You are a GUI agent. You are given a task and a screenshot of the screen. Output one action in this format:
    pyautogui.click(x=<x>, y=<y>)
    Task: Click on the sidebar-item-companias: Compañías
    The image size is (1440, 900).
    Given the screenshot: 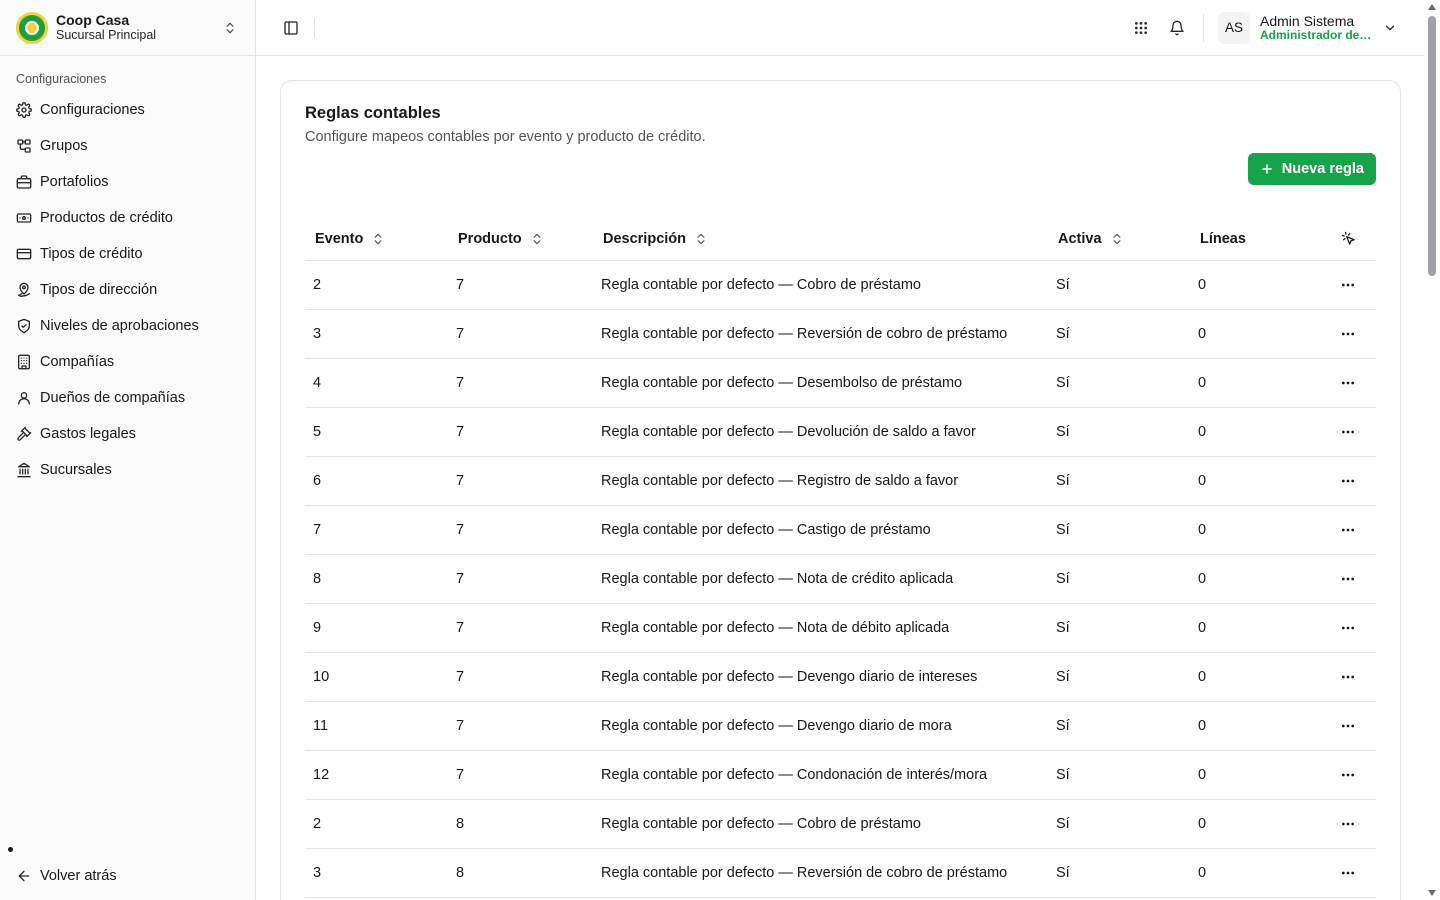 What is the action you would take?
    pyautogui.click(x=127, y=362)
    